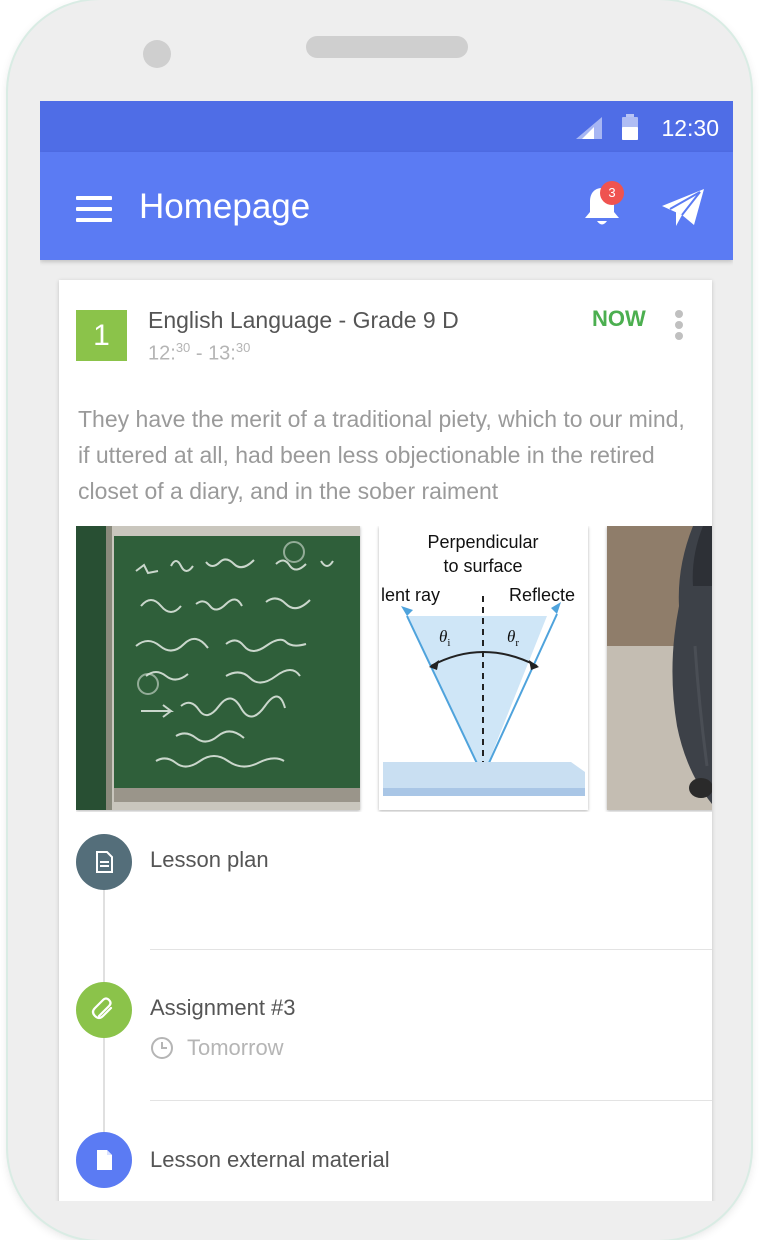 The height and width of the screenshot is (1240, 759). I want to click on status-time: 12:30, so click(690, 128).